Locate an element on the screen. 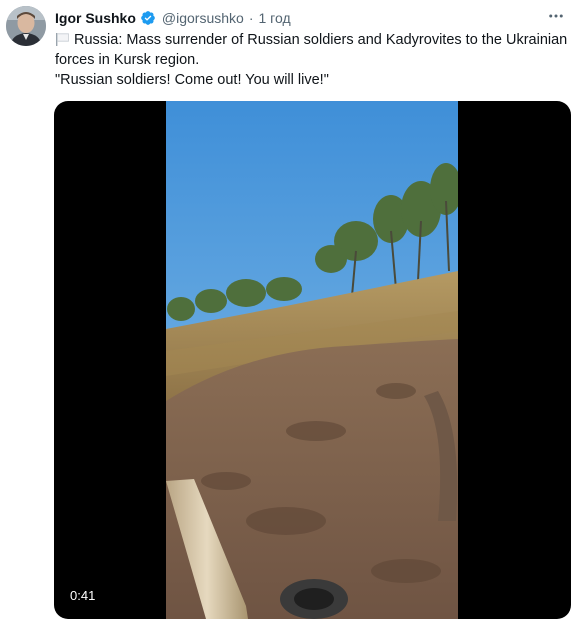 Image resolution: width=577 pixels, height=623 pixels. post-time: 1 год is located at coordinates (275, 18).